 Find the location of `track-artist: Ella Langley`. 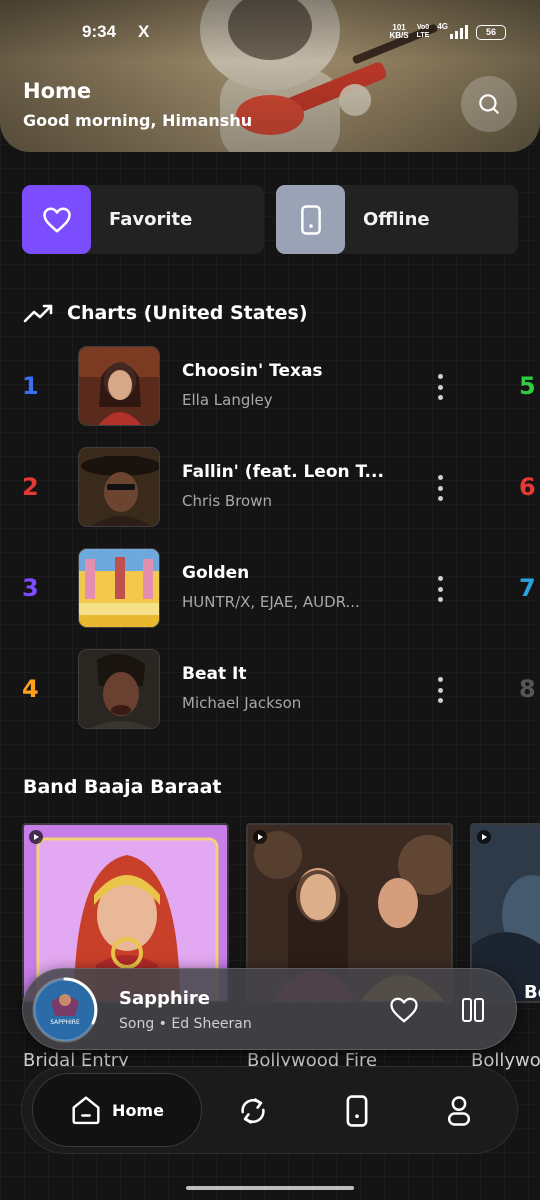

track-artist: Ella Langley is located at coordinates (227, 400).